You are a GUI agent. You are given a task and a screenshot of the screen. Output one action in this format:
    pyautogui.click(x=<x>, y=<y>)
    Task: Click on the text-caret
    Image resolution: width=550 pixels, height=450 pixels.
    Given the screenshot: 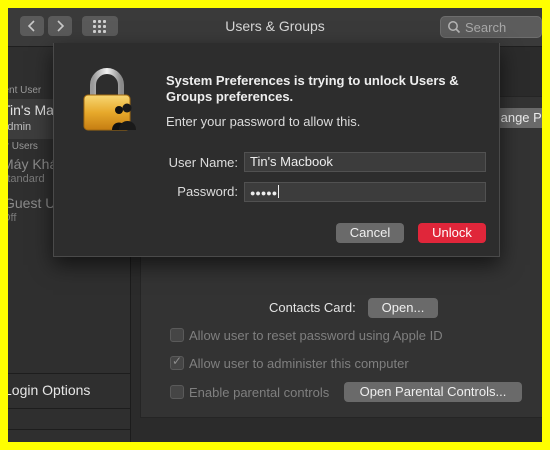 What is the action you would take?
    pyautogui.click(x=279, y=191)
    